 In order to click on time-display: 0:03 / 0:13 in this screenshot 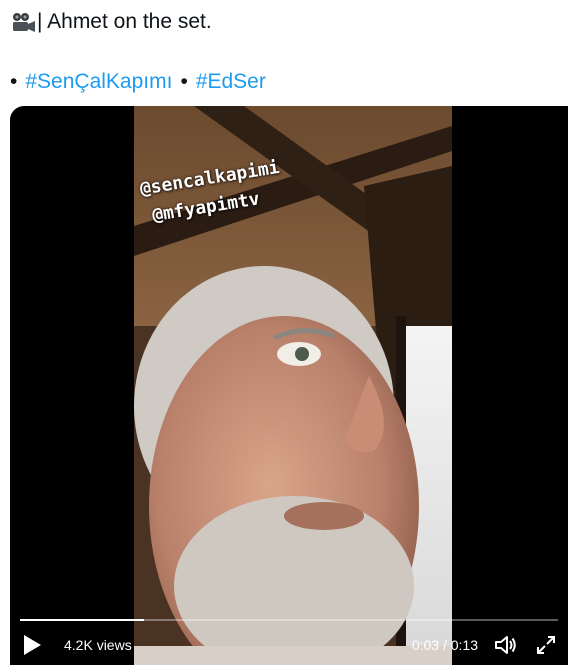, I will do `click(445, 645)`.